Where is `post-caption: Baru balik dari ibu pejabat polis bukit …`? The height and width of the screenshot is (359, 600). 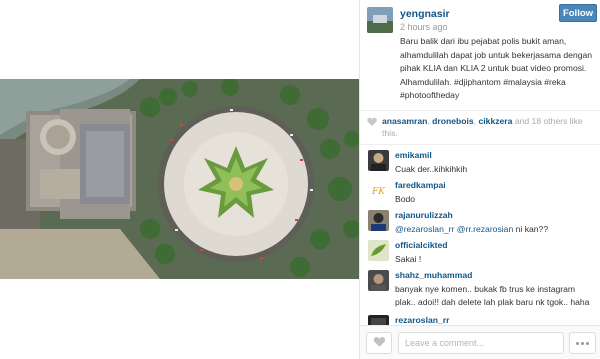
post-caption: Baru balik dari ibu pejabat polis bukit … is located at coordinates (496, 68).